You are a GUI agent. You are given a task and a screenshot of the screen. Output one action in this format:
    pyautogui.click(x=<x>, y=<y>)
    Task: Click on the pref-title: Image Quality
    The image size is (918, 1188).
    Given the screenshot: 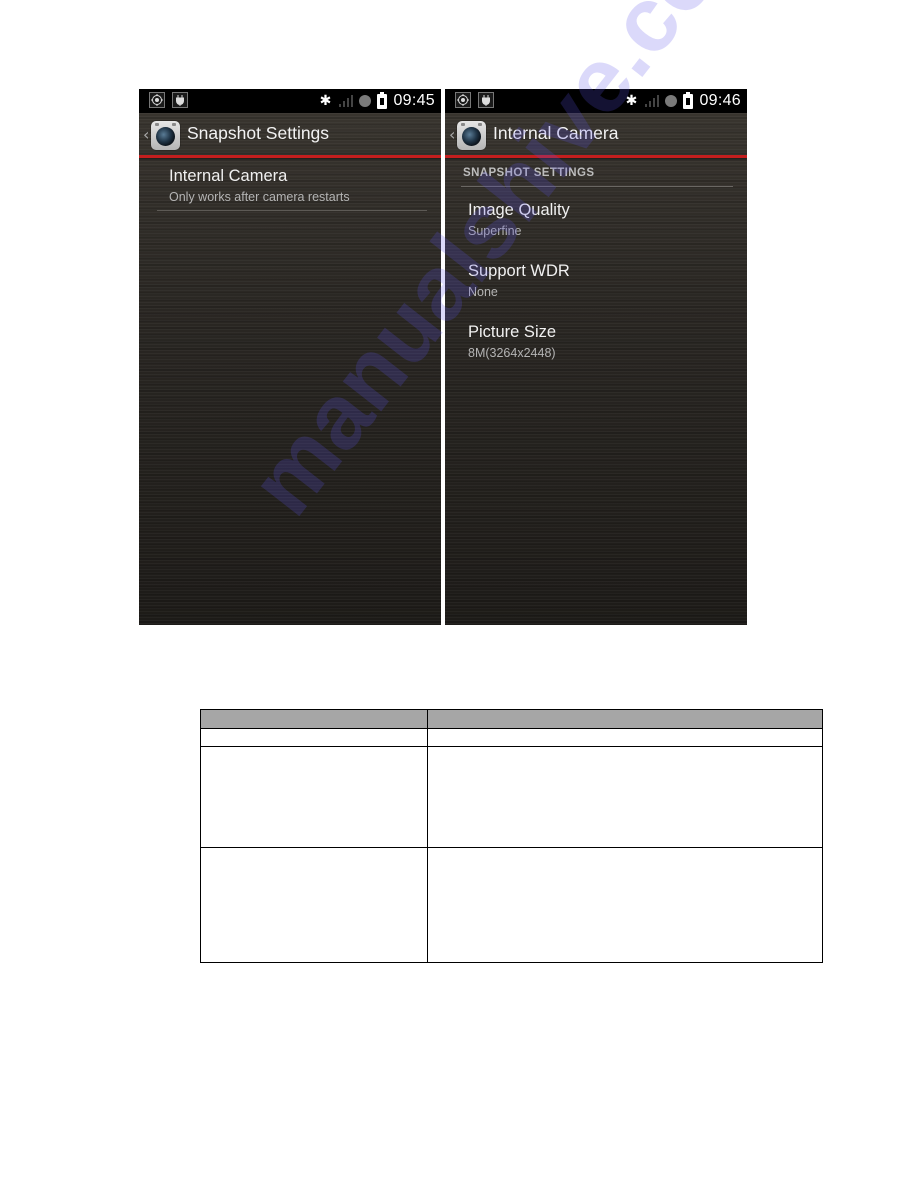 What is the action you would take?
    pyautogui.click(x=519, y=210)
    